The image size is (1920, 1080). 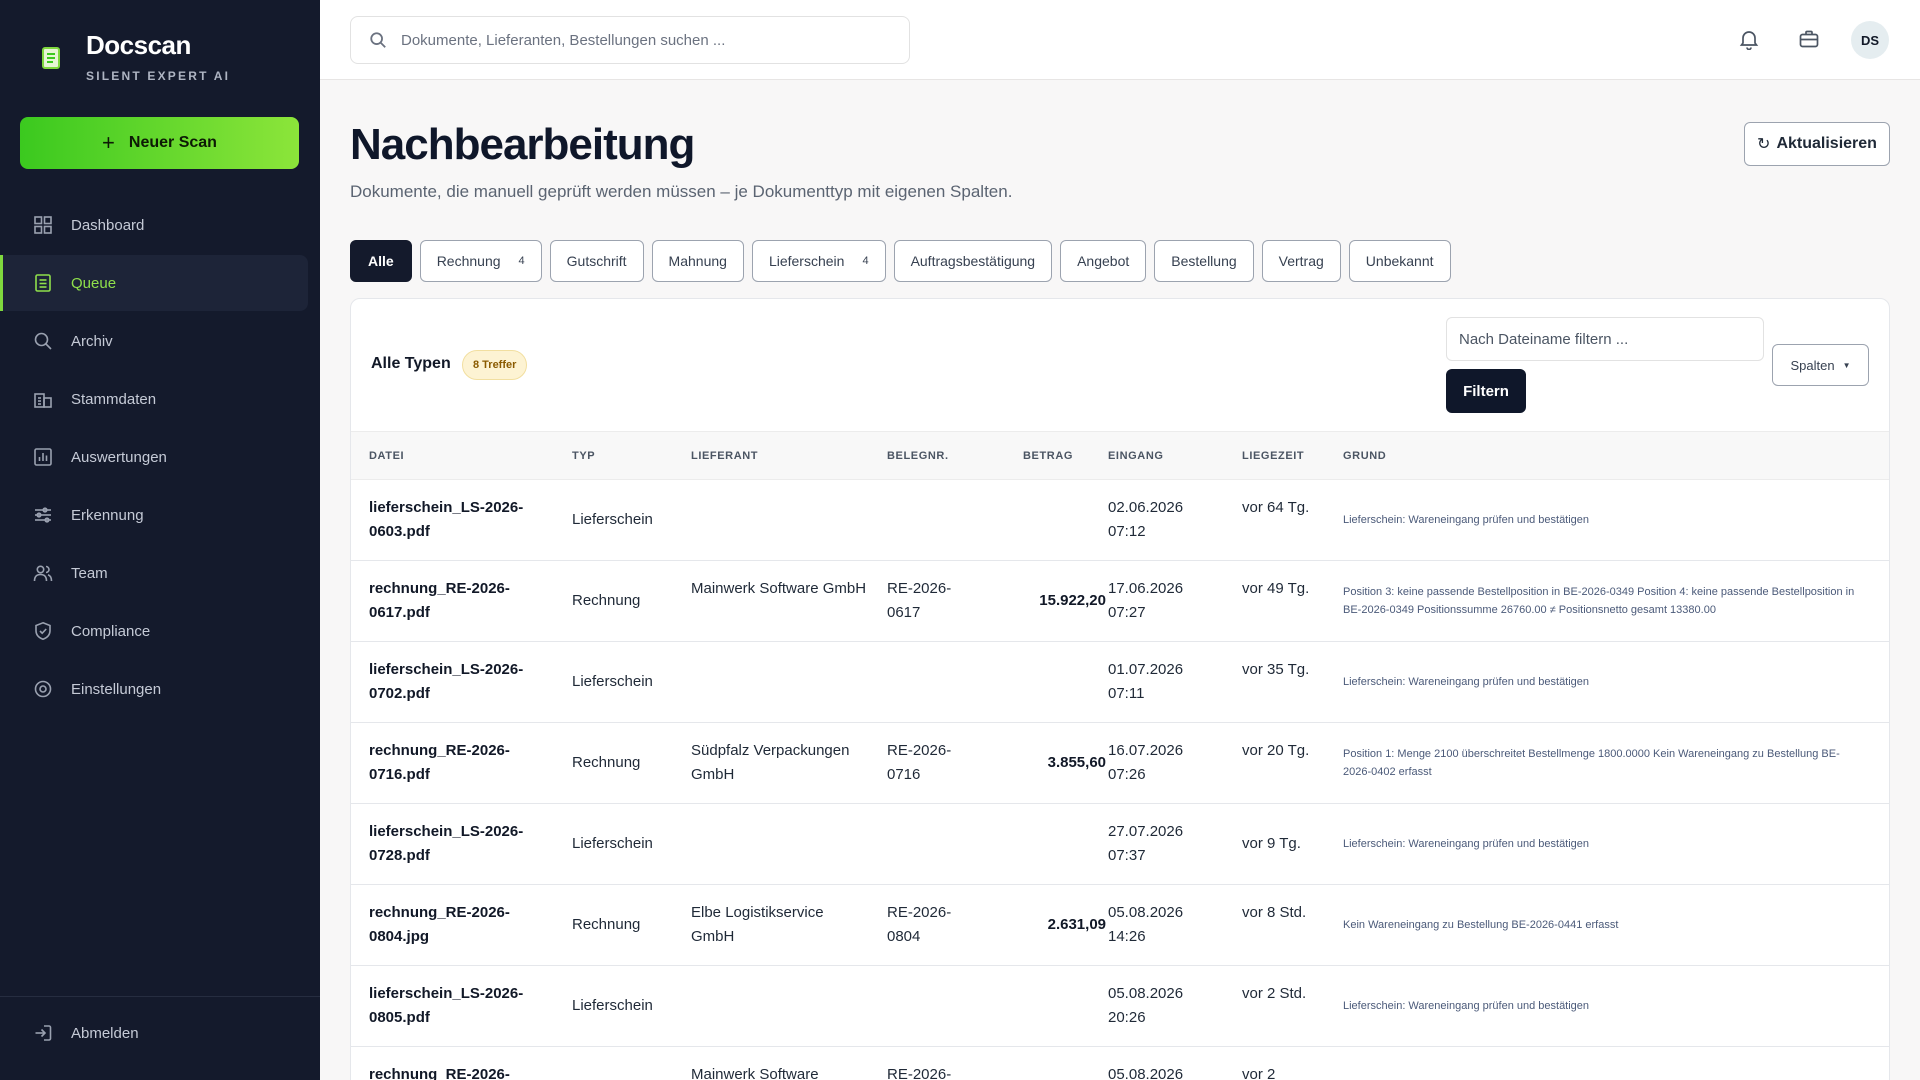 I want to click on cell-file: lieferschein_LS-2026-0702.pdf, so click(x=454, y=682).